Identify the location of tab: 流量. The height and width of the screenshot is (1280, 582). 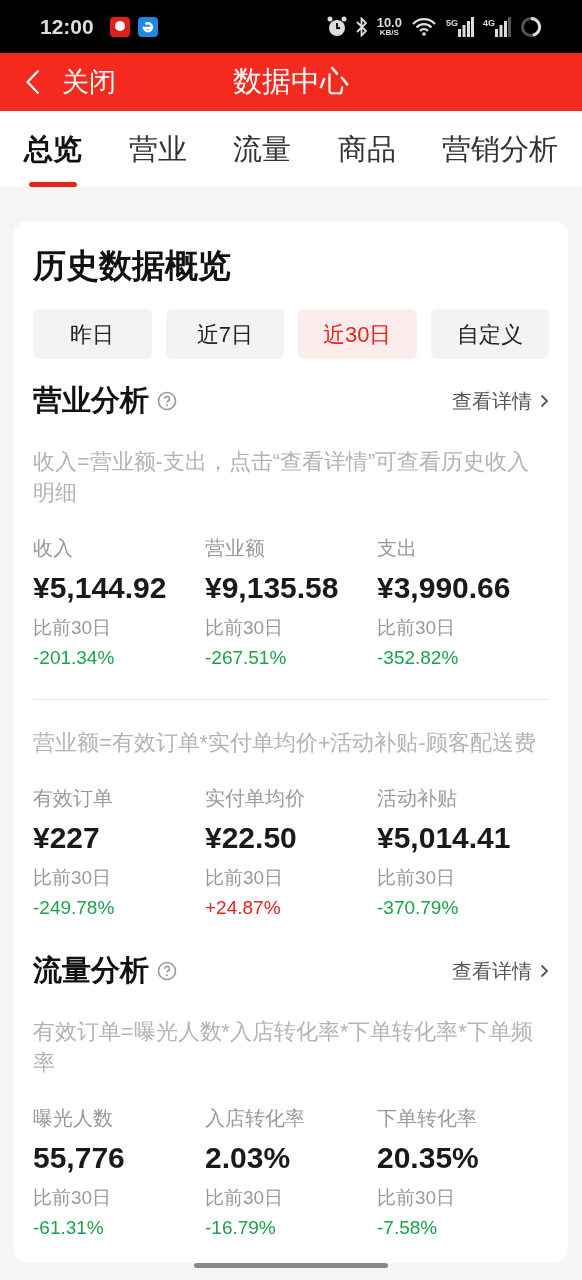
(262, 159).